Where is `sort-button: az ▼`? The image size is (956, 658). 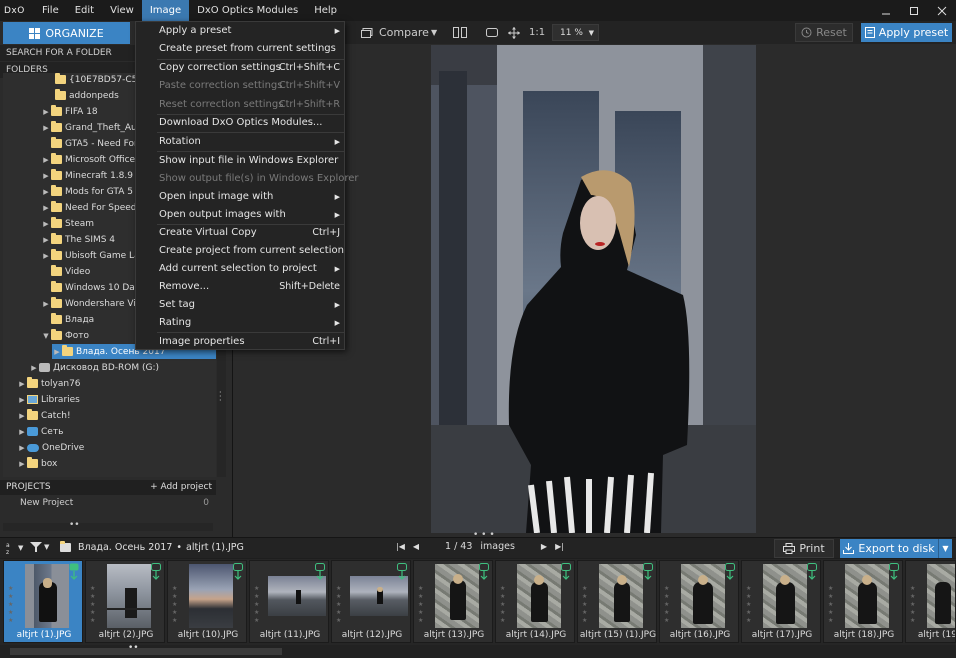 sort-button: az ▼ is located at coordinates (14, 548).